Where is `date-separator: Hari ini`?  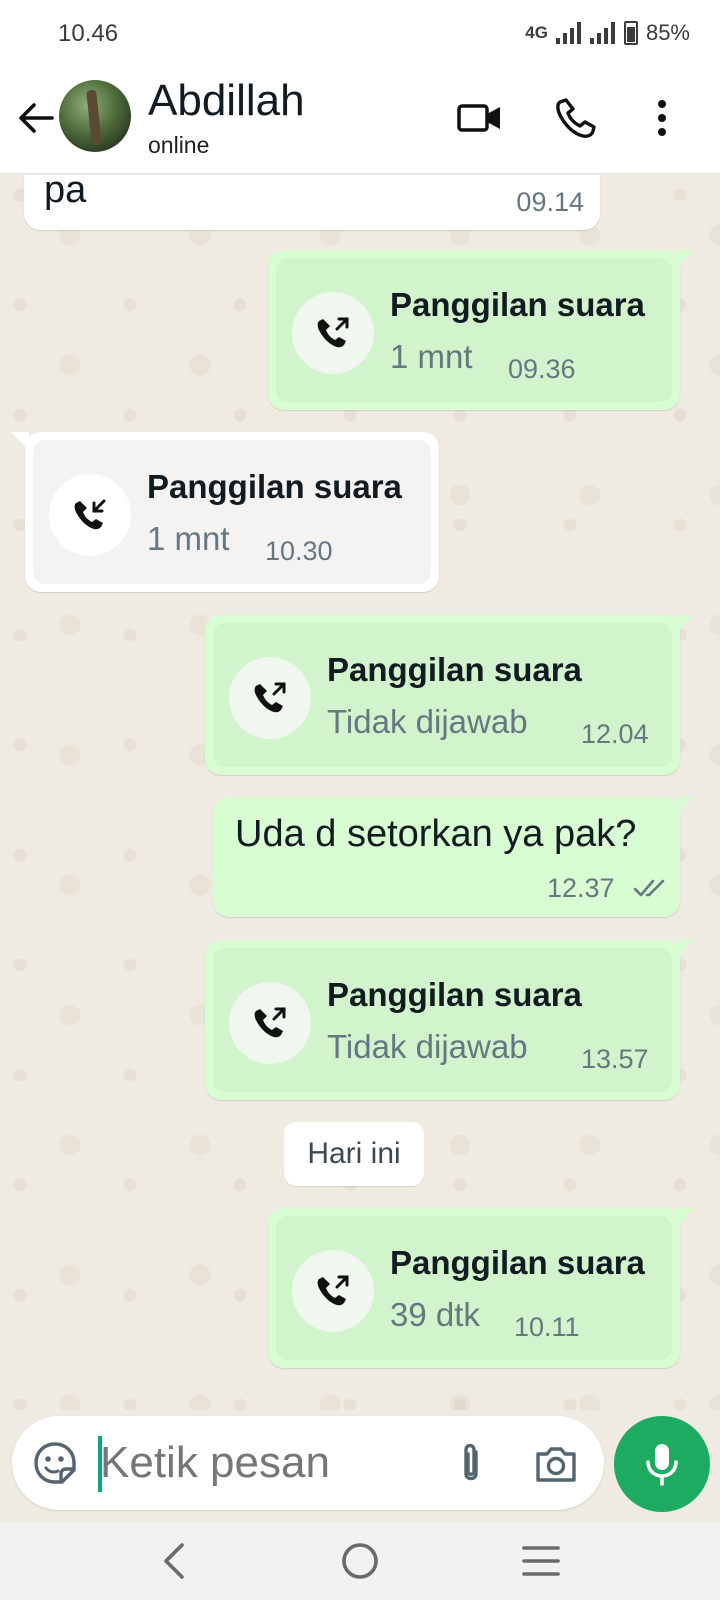
date-separator: Hari ini is located at coordinates (354, 1154).